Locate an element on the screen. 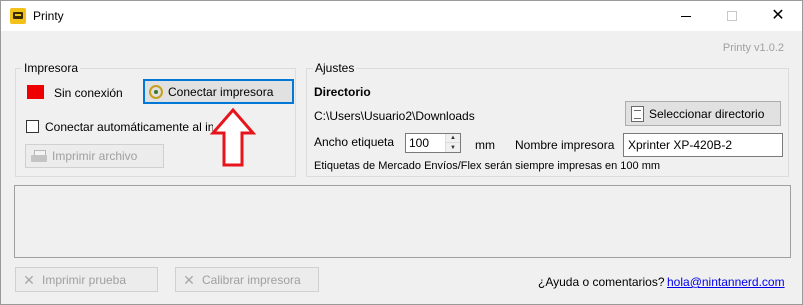 The image size is (803, 305). window-title: Printy is located at coordinates (48, 16).